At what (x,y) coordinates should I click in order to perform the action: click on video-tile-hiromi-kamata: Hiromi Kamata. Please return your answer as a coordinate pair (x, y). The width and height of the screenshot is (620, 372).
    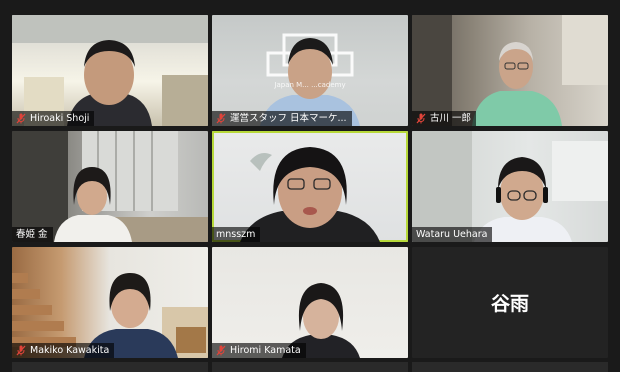
    Looking at the image, I should click on (310, 302).